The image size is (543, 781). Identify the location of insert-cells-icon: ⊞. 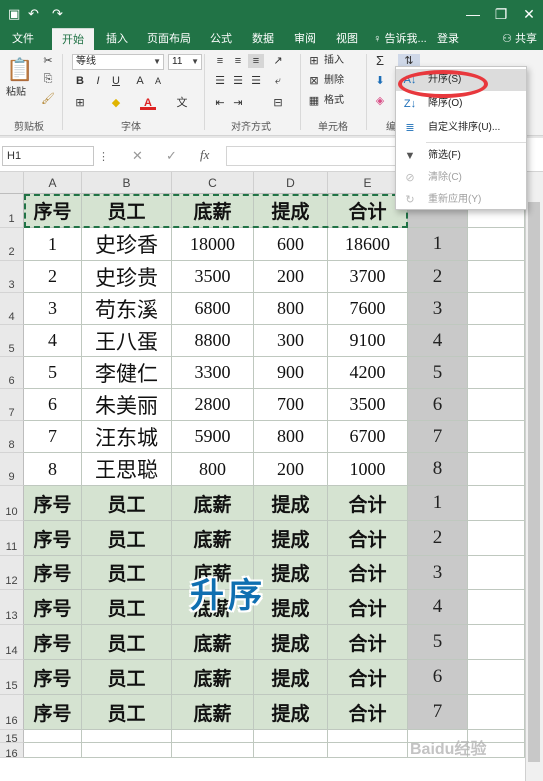
(314, 61).